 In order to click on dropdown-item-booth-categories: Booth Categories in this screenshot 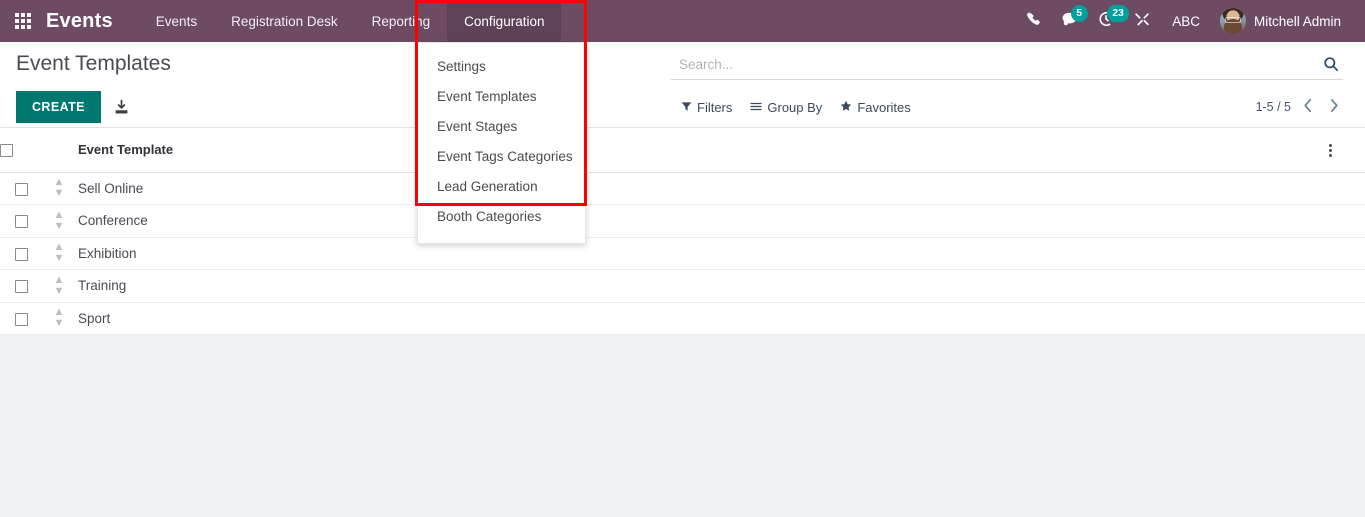, I will do `click(501, 217)`.